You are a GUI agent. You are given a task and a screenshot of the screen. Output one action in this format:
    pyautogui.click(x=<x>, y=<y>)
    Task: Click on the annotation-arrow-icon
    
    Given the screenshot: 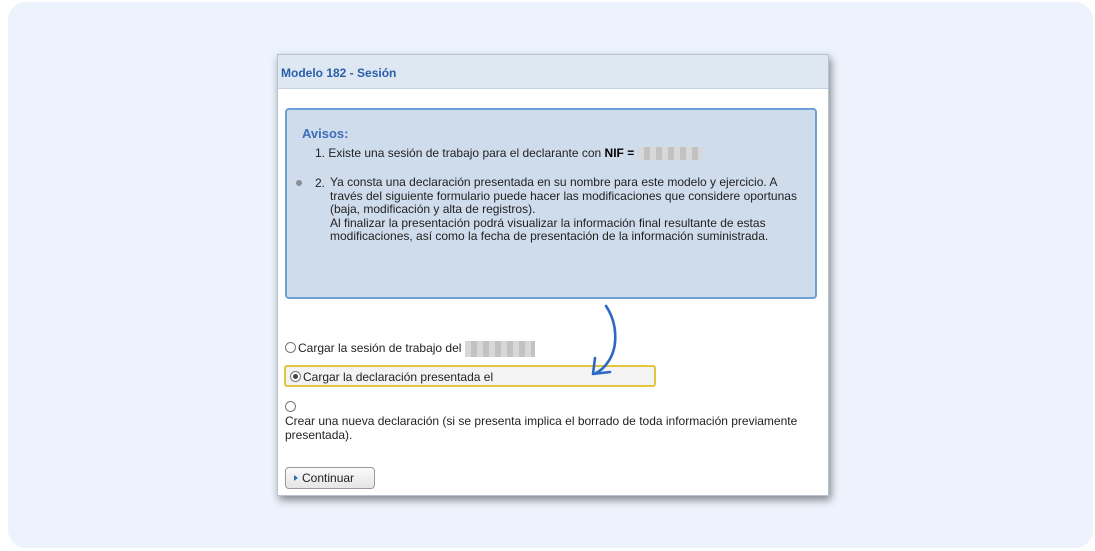 What is the action you would take?
    pyautogui.click(x=604, y=340)
    